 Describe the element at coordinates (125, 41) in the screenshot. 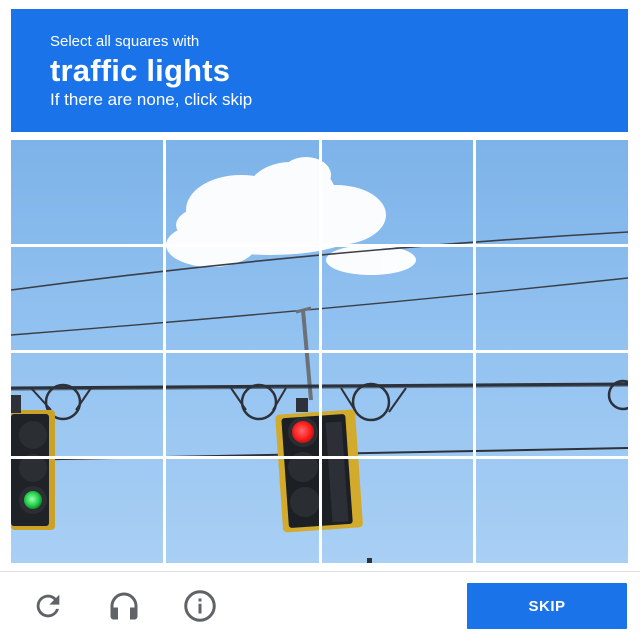

I see `instruction-text: Select all squares with` at that location.